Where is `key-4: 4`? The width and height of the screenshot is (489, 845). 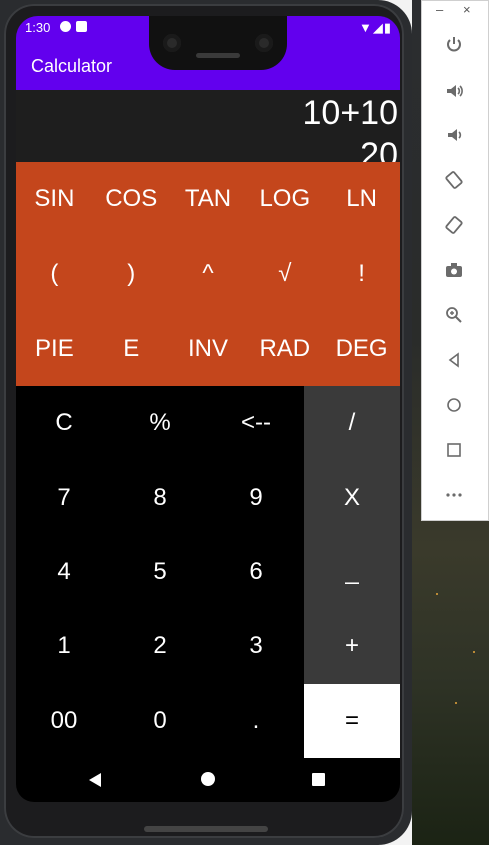 key-4: 4 is located at coordinates (64, 572).